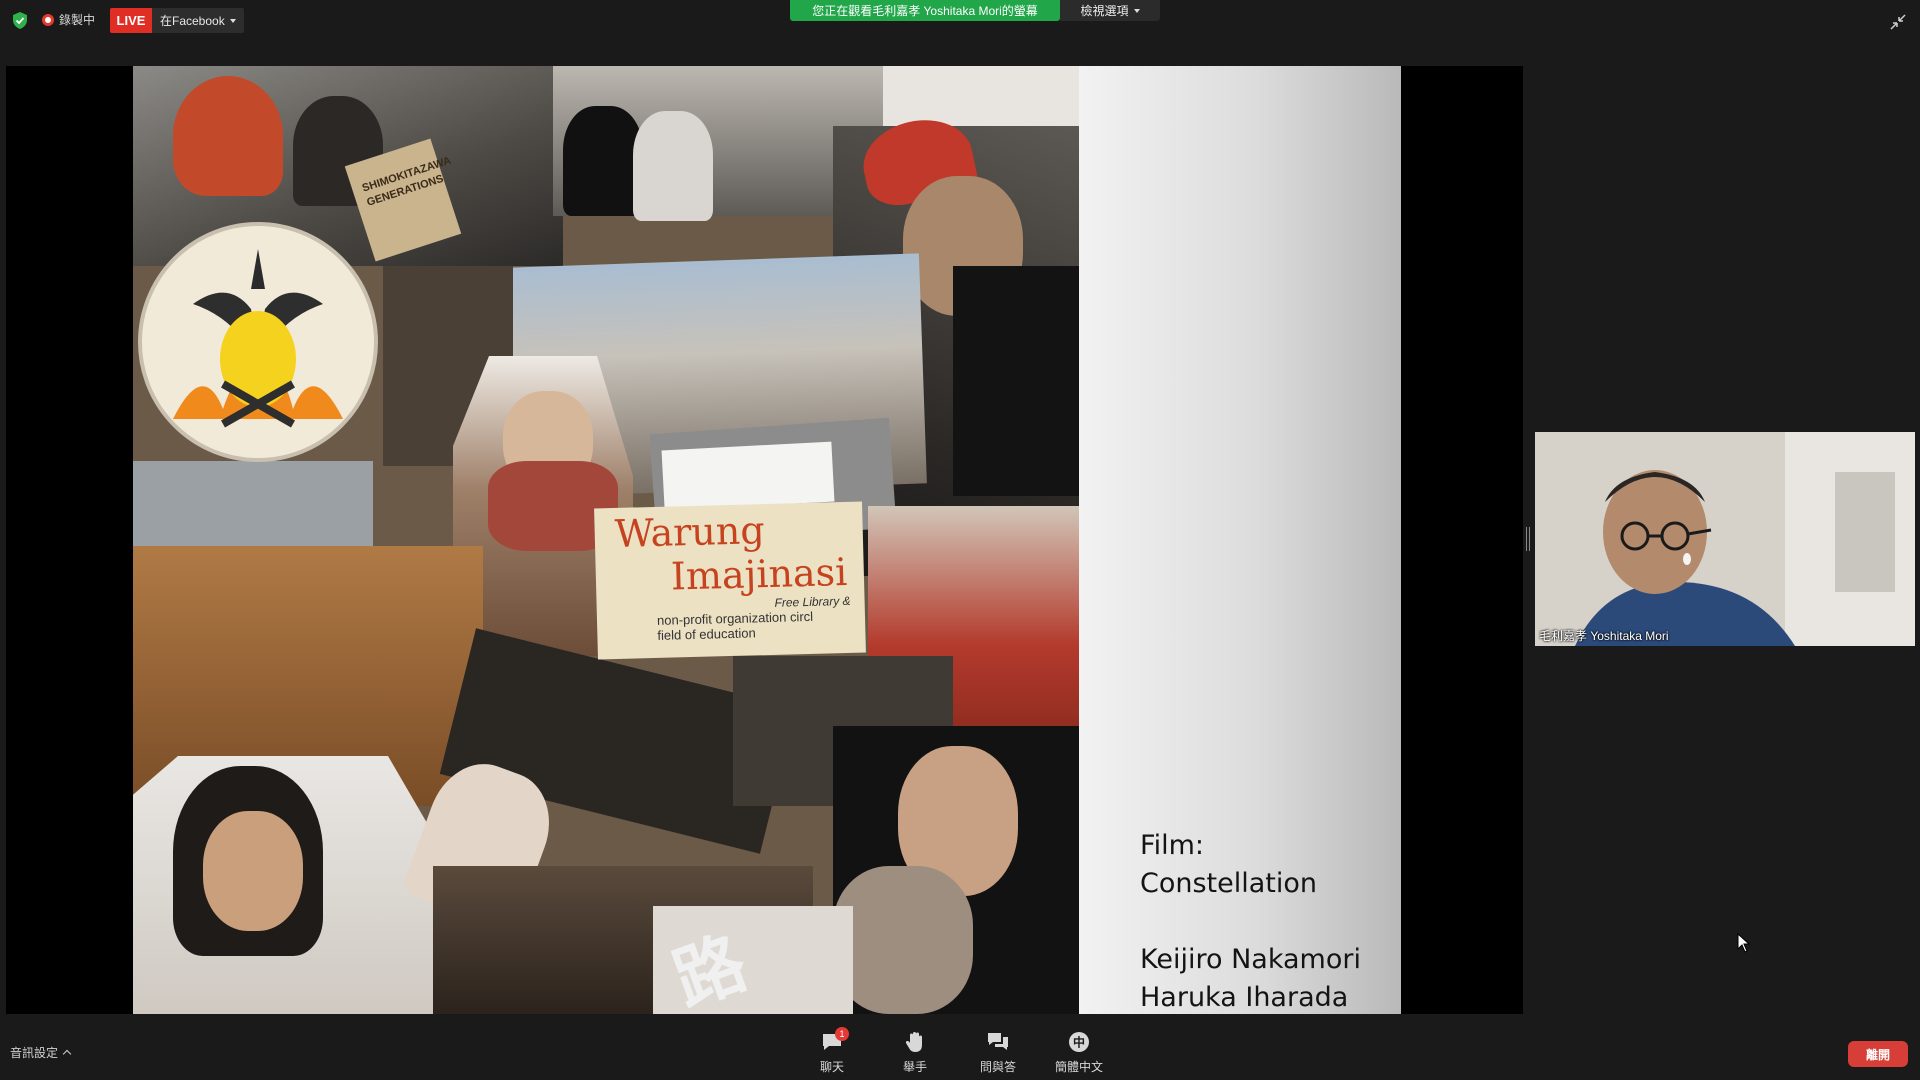 Image resolution: width=1920 pixels, height=1080 pixels. Describe the element at coordinates (233, 20) in the screenshot. I see `caret-down-icon` at that location.